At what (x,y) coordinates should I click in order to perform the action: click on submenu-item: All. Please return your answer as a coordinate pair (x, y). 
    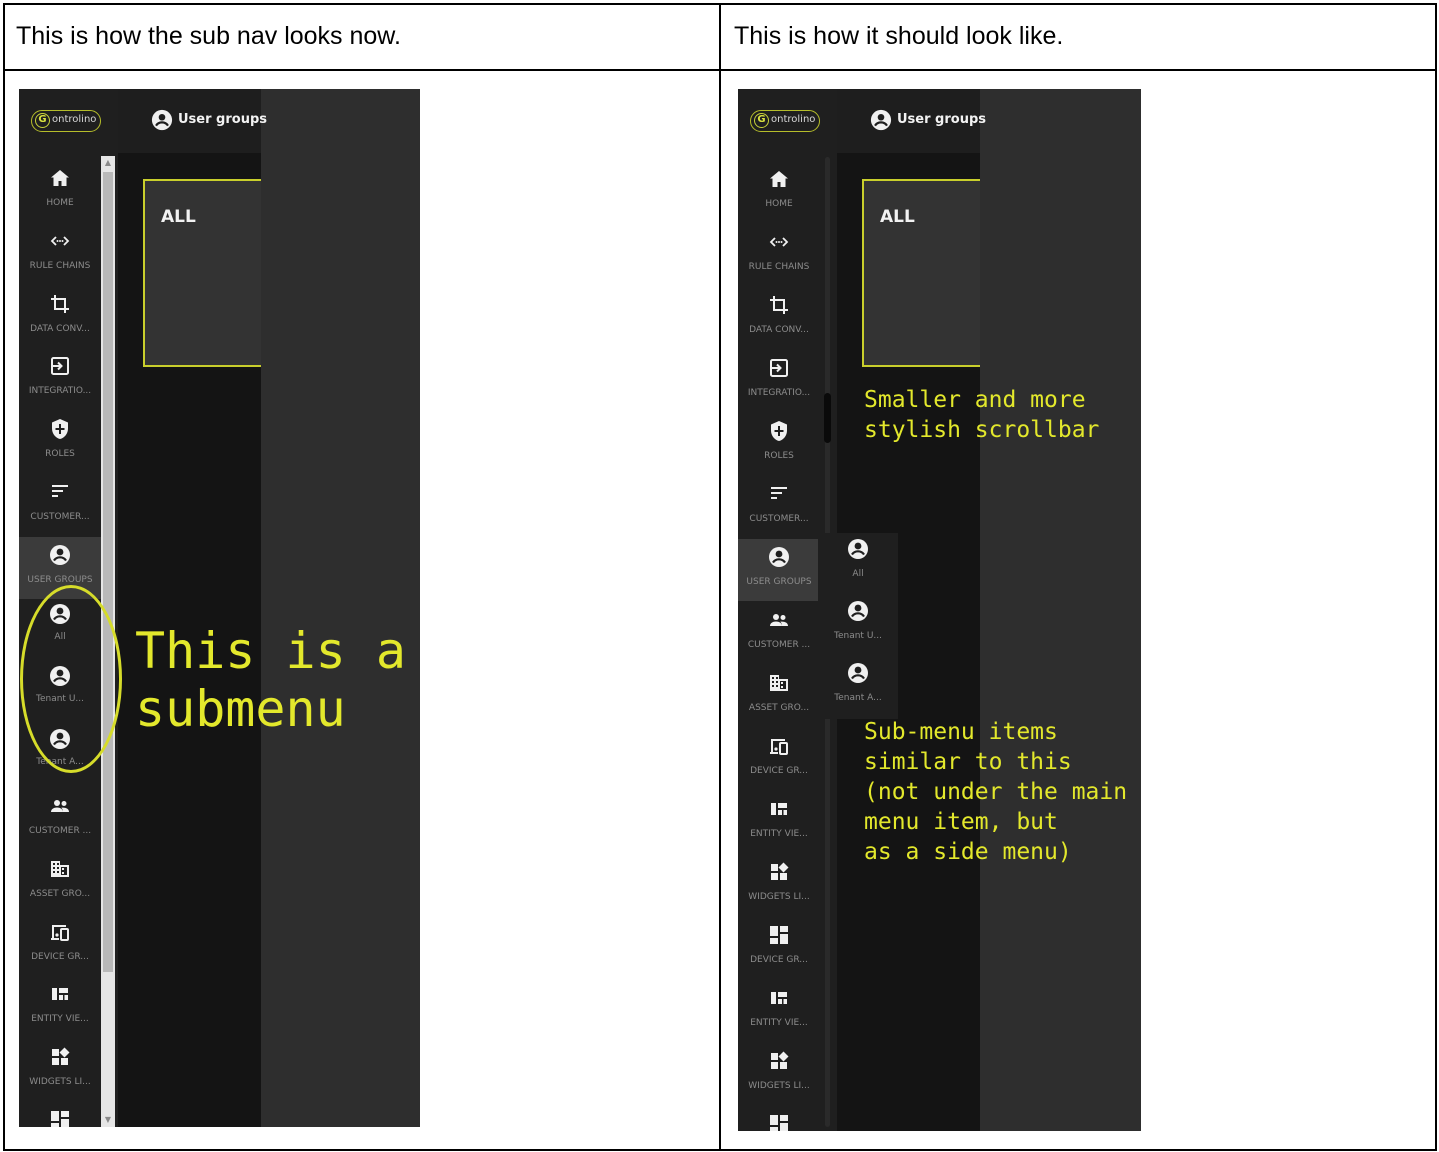
    Looking at the image, I should click on (858, 568).